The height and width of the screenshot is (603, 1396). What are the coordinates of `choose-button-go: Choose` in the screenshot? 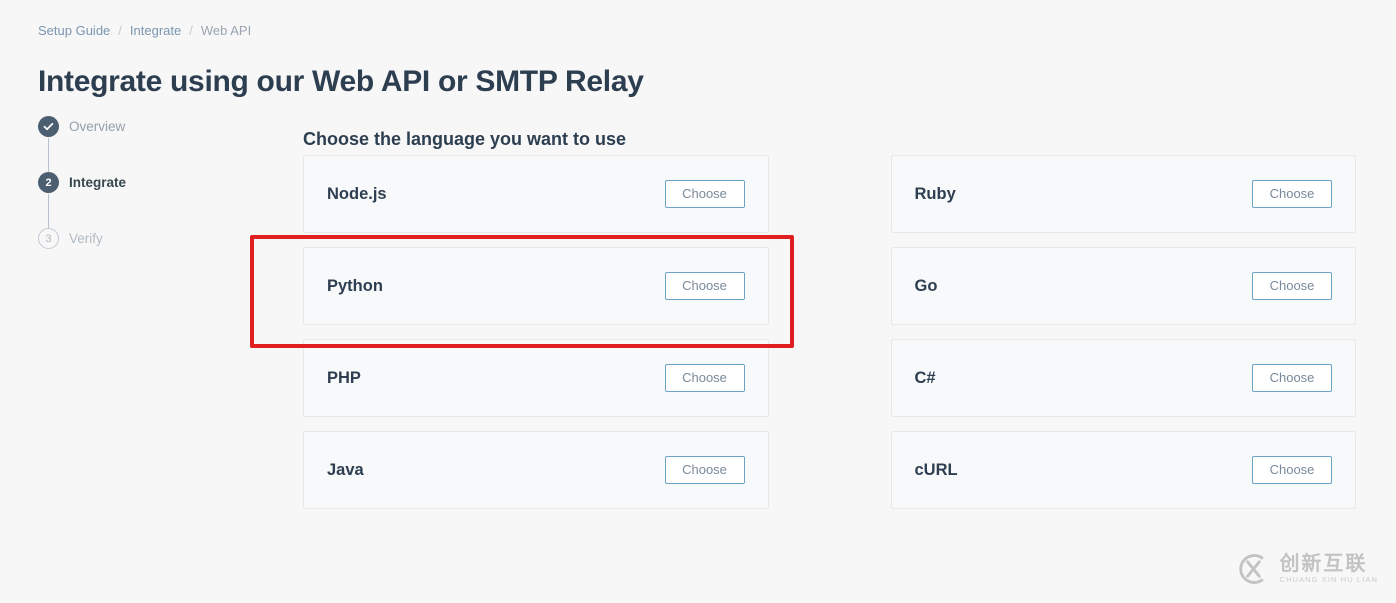 It's located at (1292, 286).